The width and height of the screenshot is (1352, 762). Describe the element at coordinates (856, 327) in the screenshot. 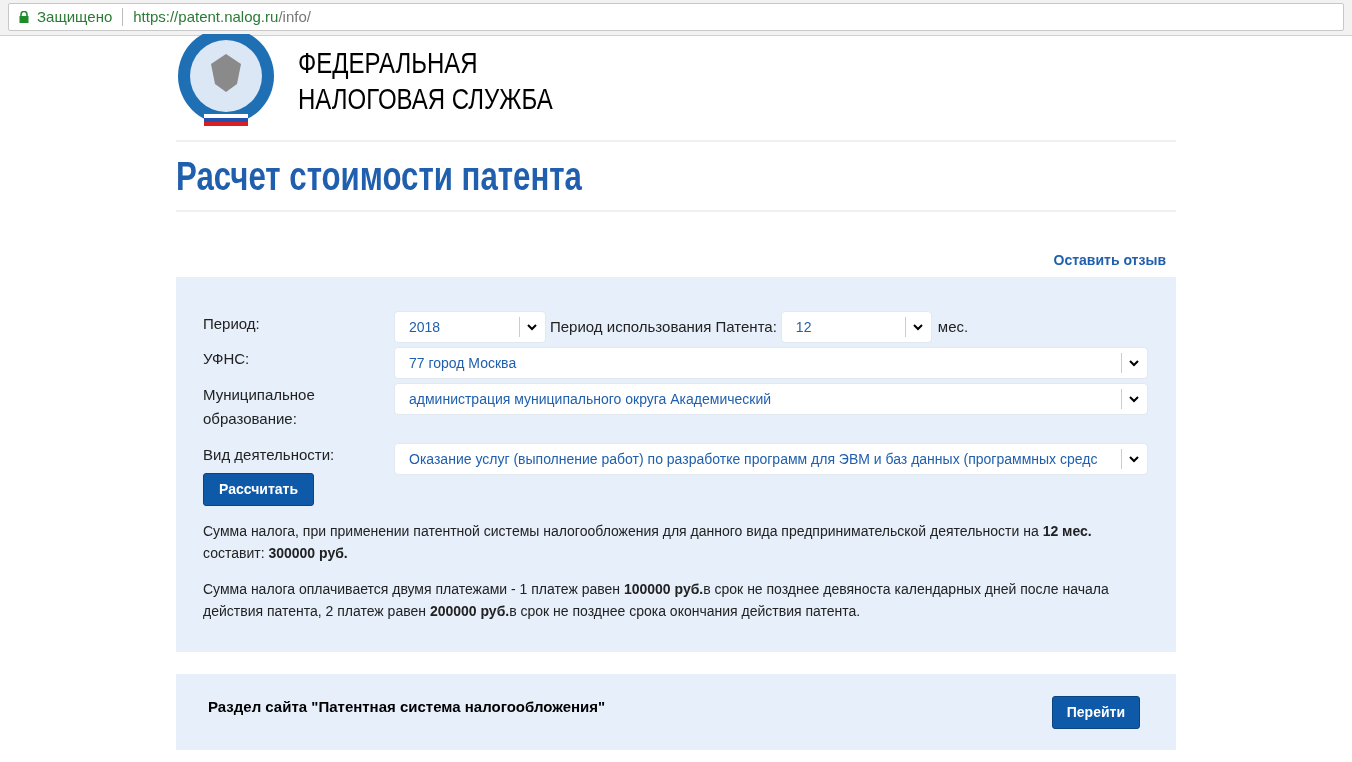

I see `dropdown-select: 12` at that location.